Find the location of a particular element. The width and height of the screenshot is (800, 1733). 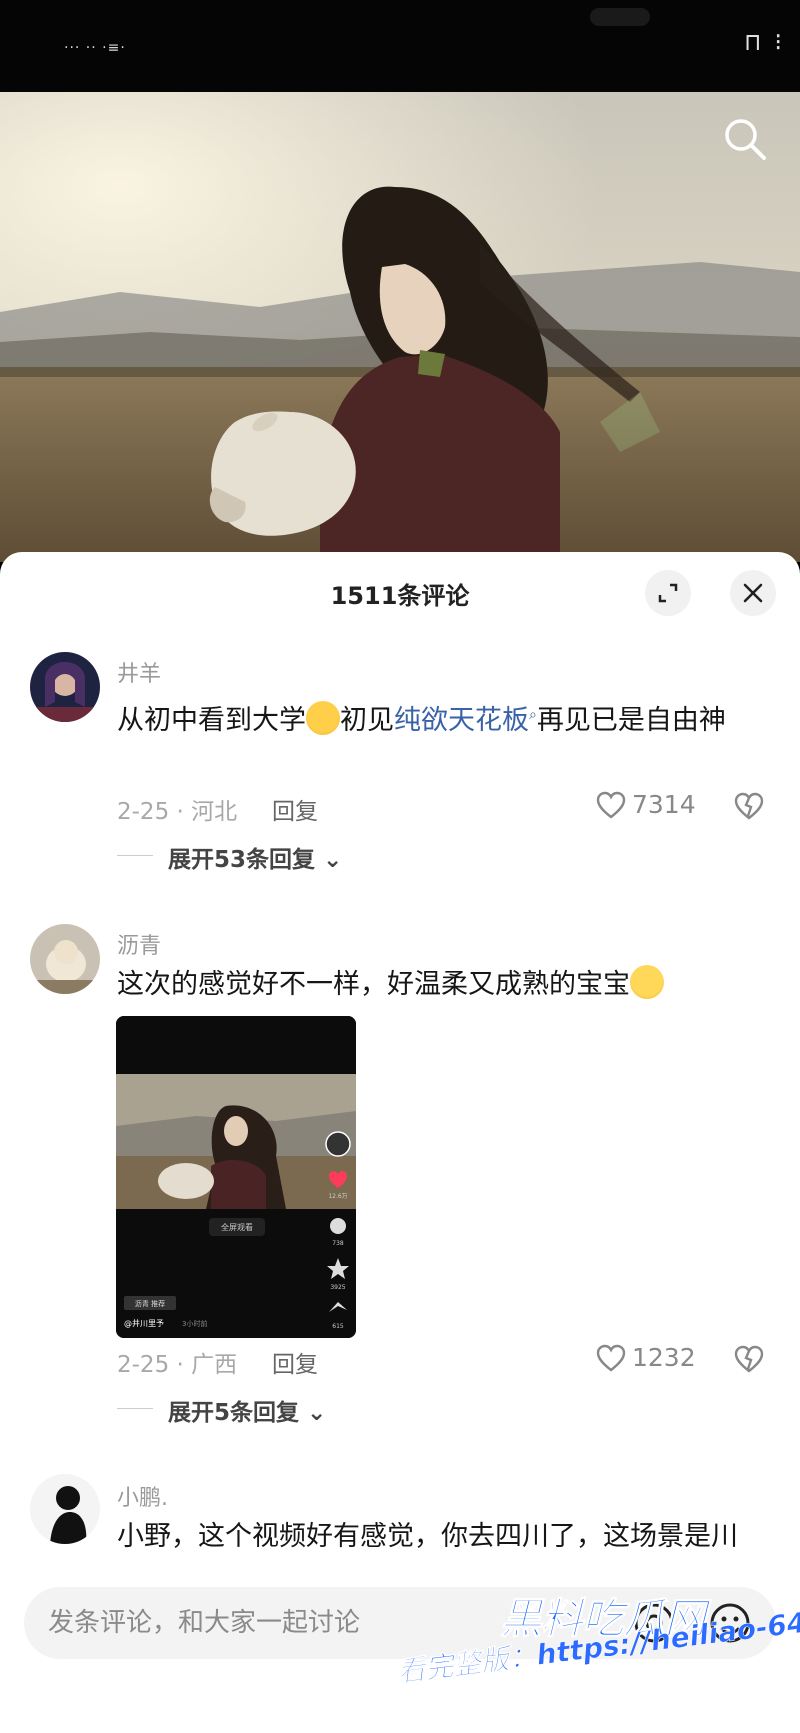

expand-replies-button: 展开53条回复 ⌄ is located at coordinates (255, 857).